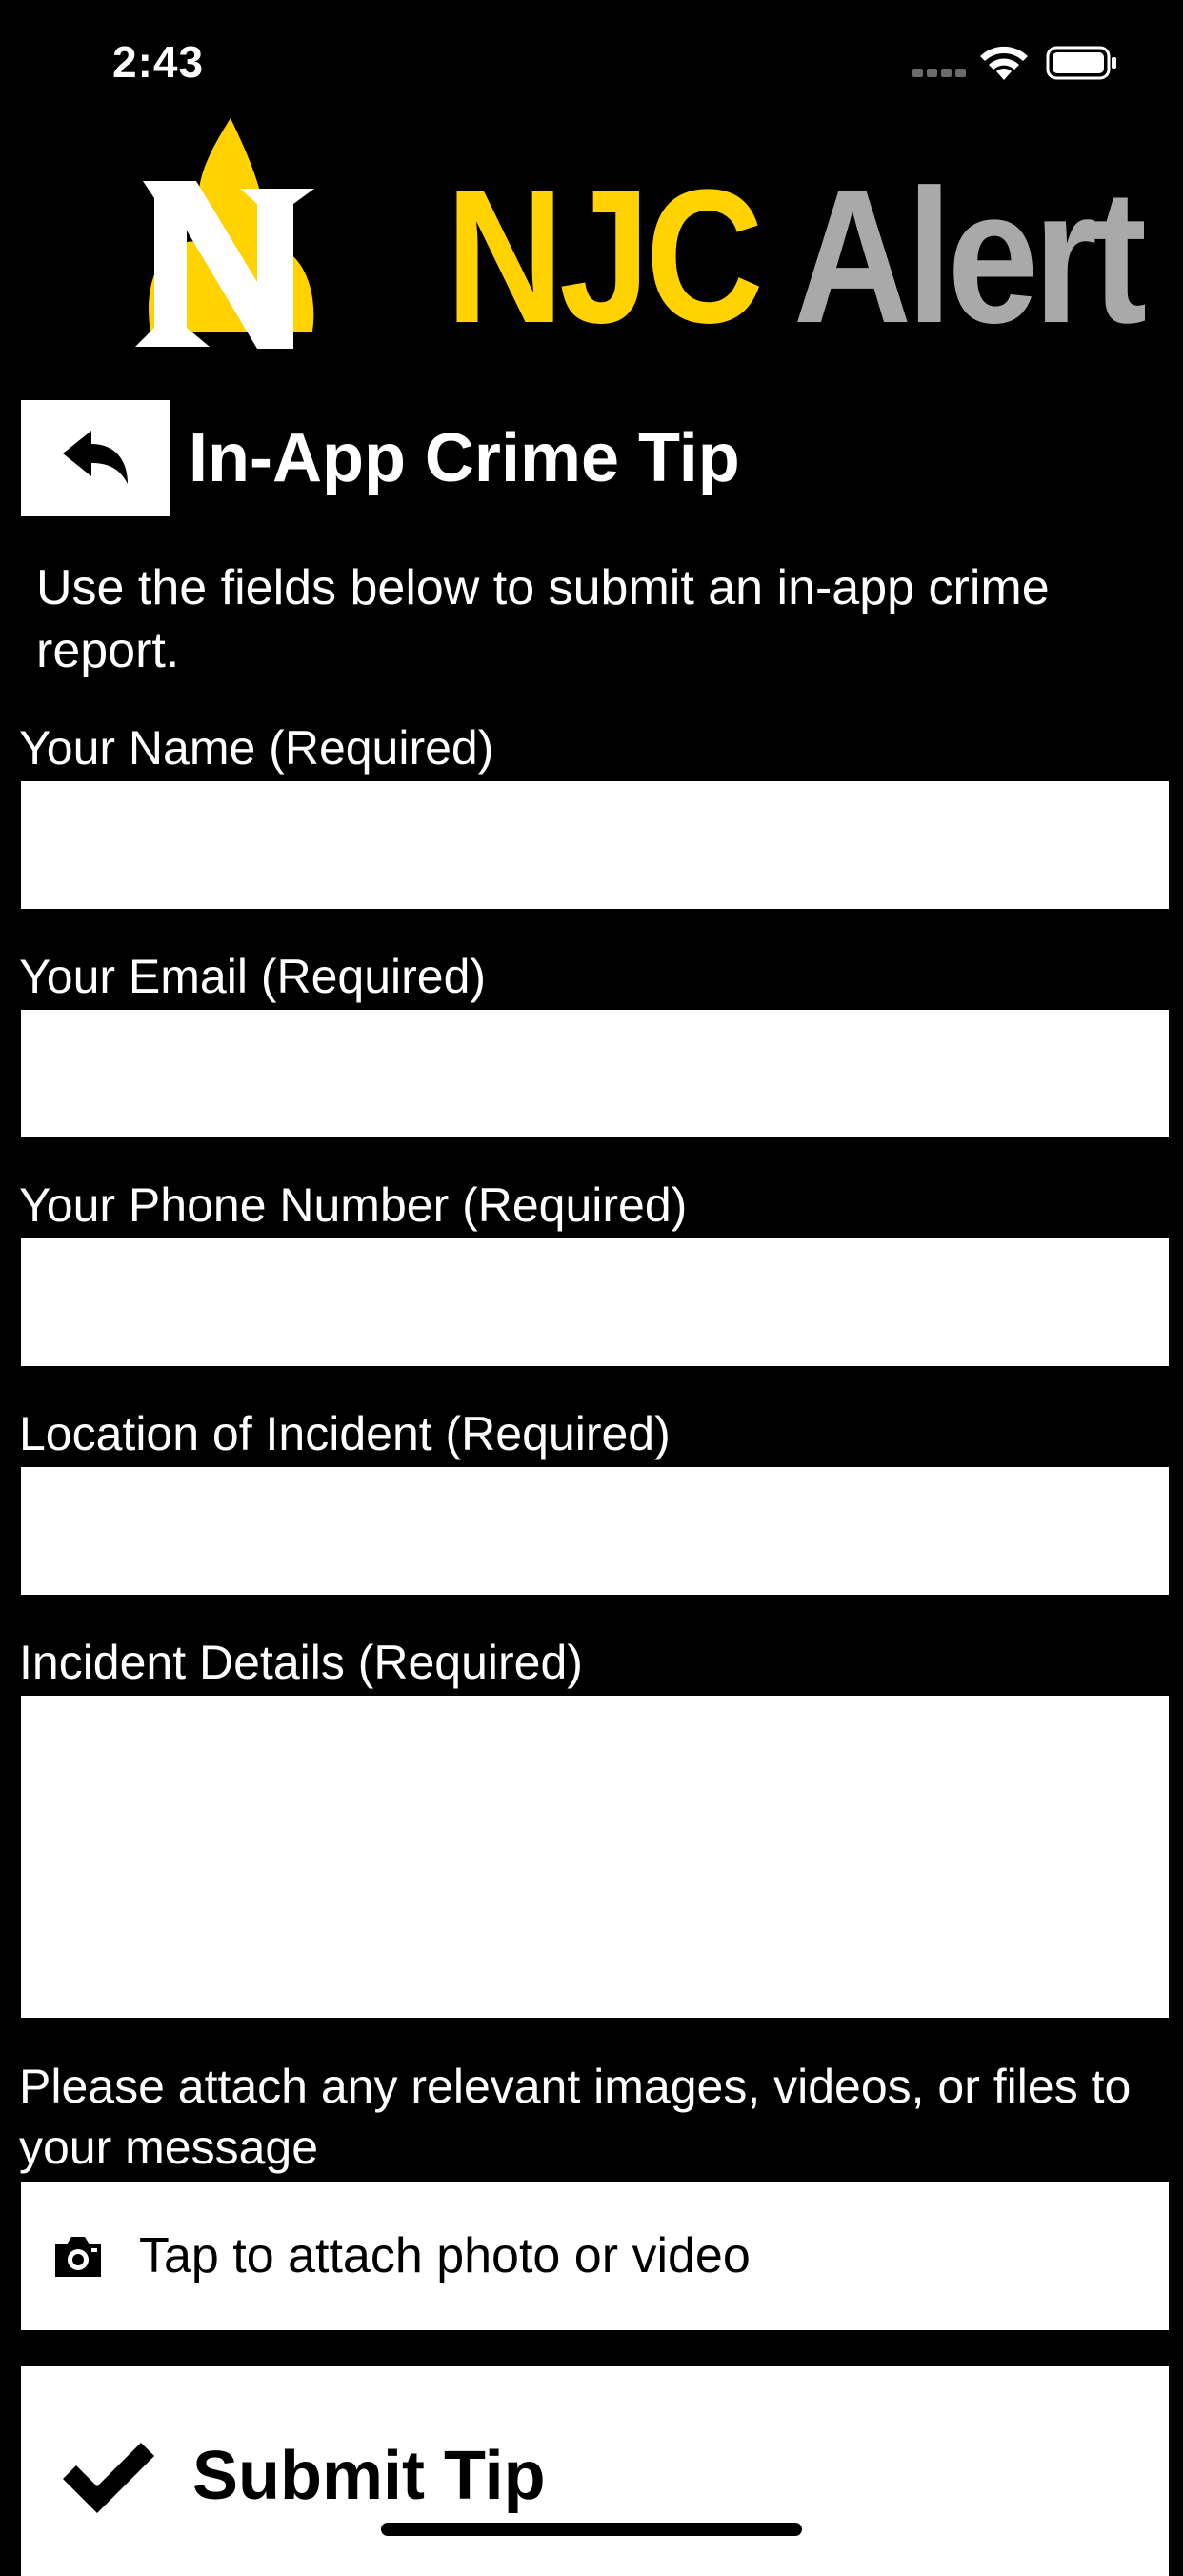  I want to click on back-arrow-icon, so click(96, 458).